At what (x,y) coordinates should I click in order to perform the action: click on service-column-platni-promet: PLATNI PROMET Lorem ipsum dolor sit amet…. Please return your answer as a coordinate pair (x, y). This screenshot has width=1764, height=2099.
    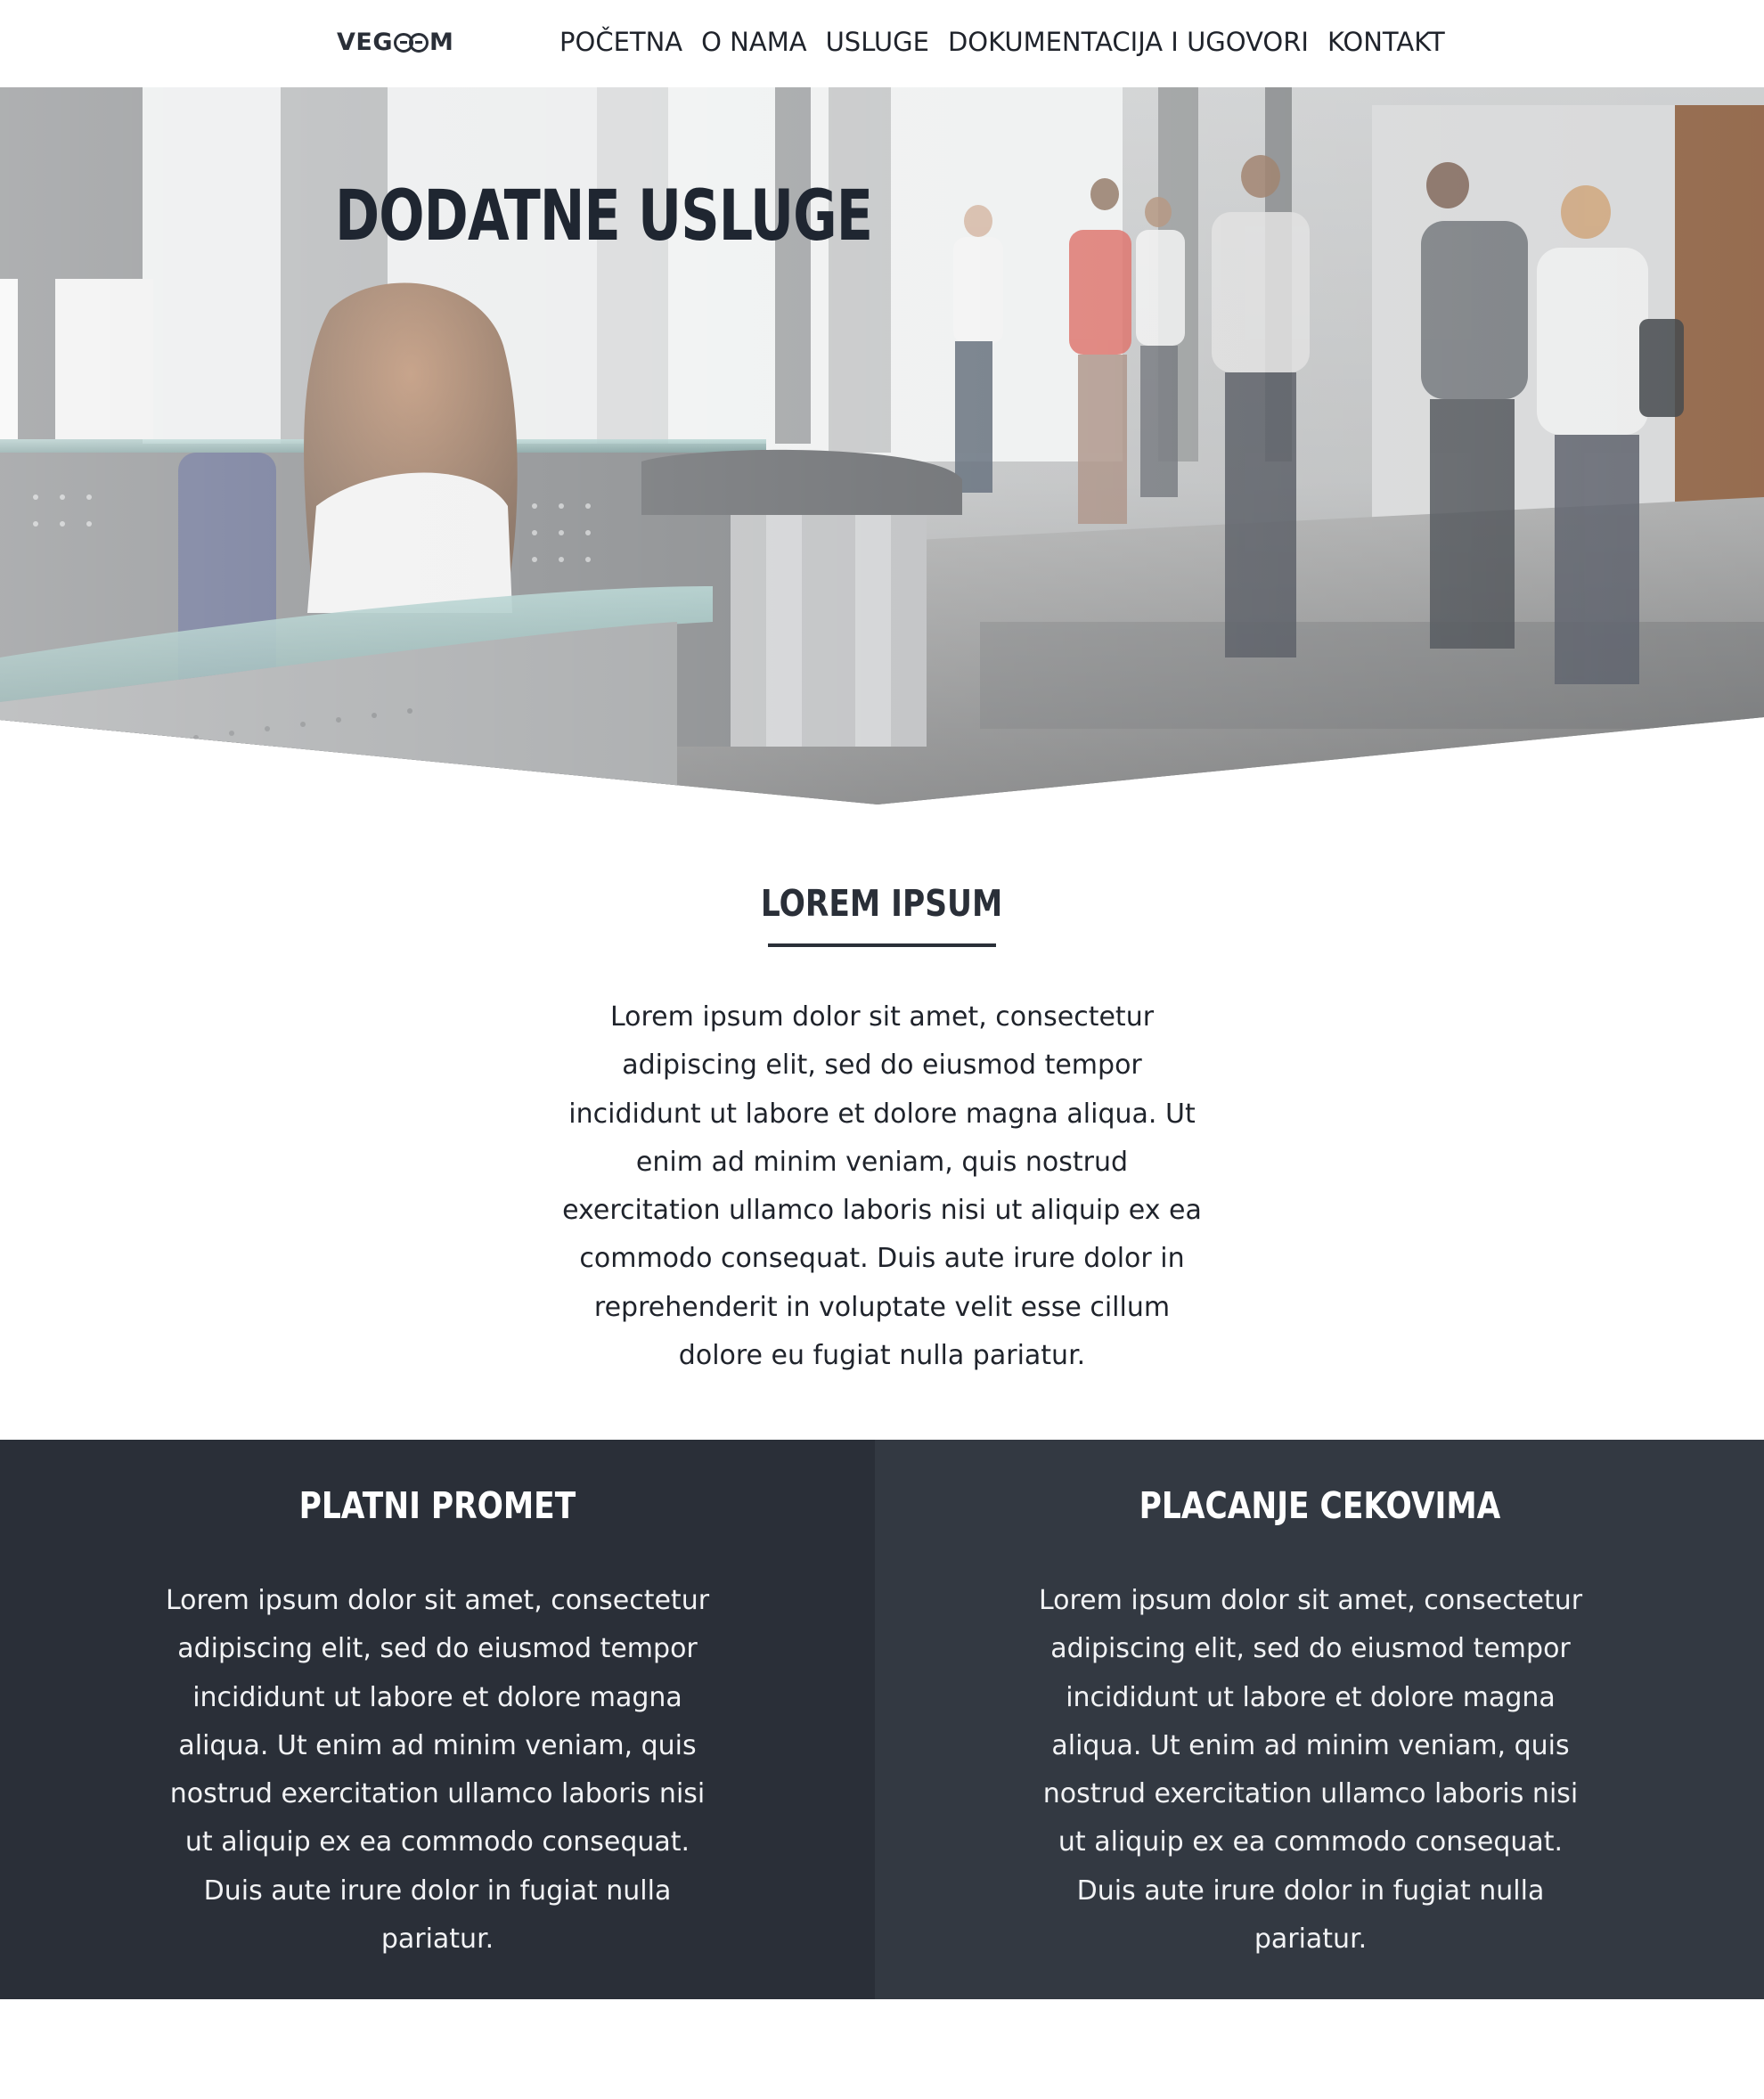
    Looking at the image, I should click on (437, 1720).